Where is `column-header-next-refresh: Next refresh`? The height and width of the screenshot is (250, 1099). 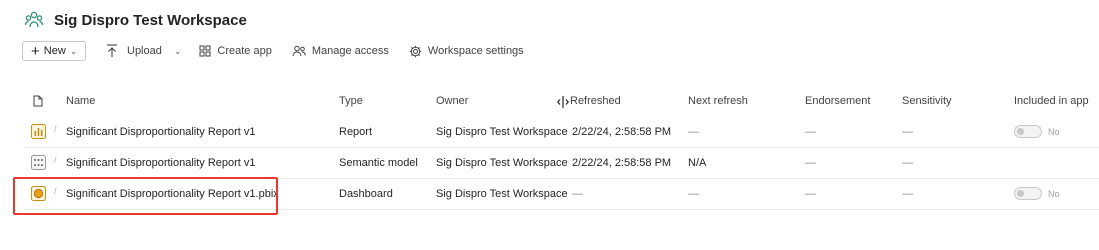
column-header-next-refresh: Next refresh is located at coordinates (718, 101).